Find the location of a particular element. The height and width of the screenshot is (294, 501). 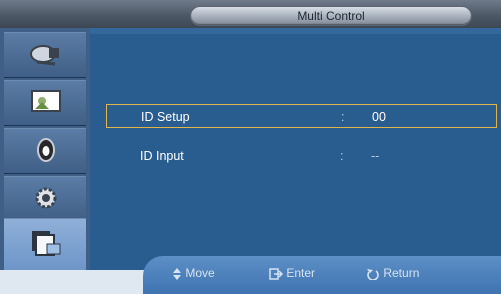

sidebar-item-sound is located at coordinates (45, 151).